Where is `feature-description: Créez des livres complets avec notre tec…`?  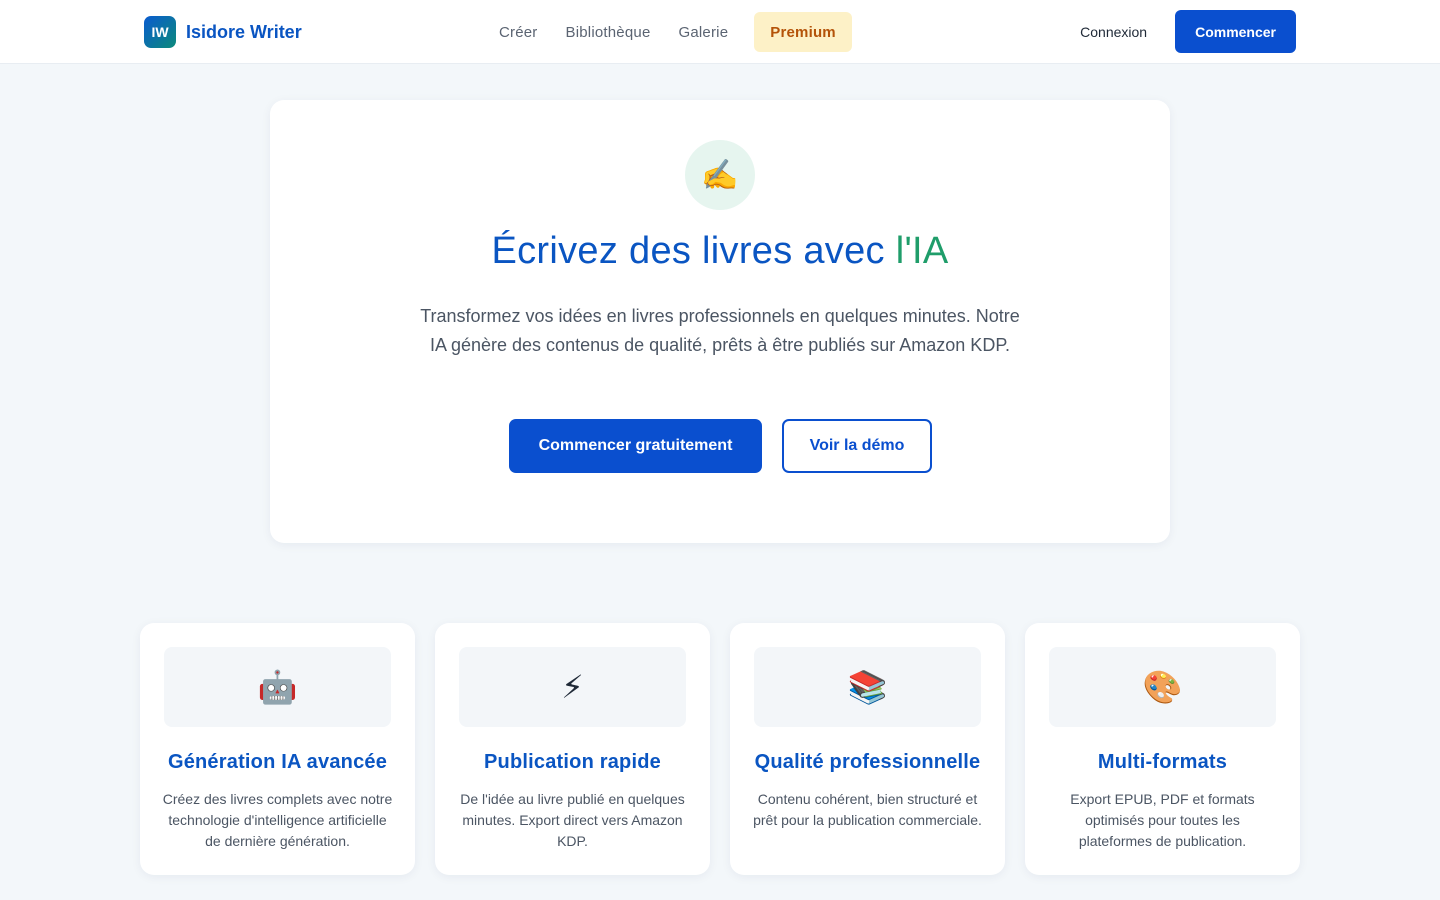 feature-description: Créez des livres complets avec notre tec… is located at coordinates (277, 820).